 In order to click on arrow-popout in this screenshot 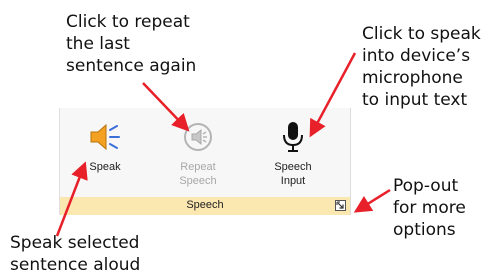, I will do `click(372, 200)`.